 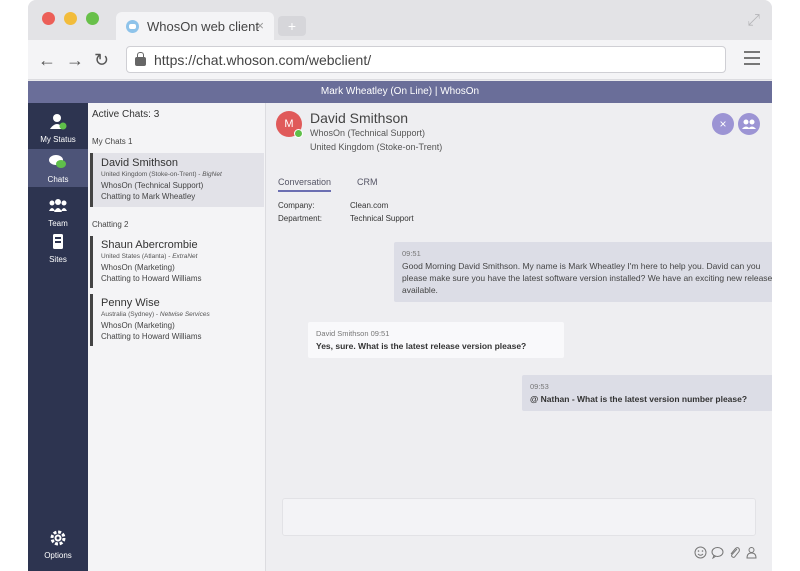 I want to click on visitor-details-icon, so click(x=751, y=552).